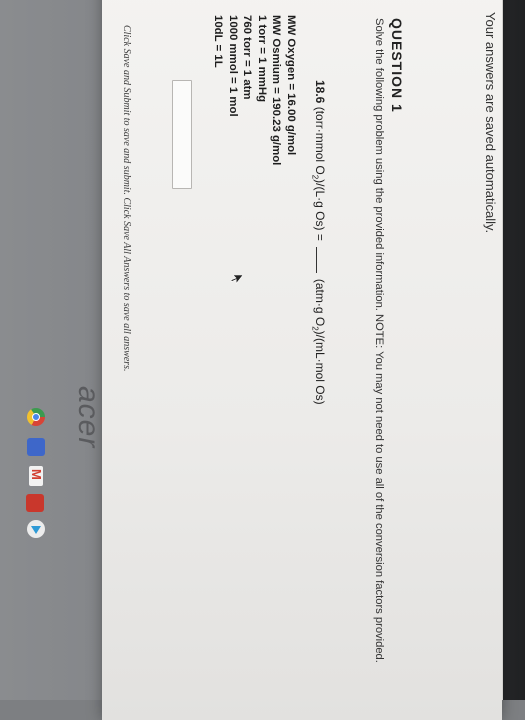 The width and height of the screenshot is (525, 720). What do you see at coordinates (36, 447) in the screenshot?
I see `files-icon` at bounding box center [36, 447].